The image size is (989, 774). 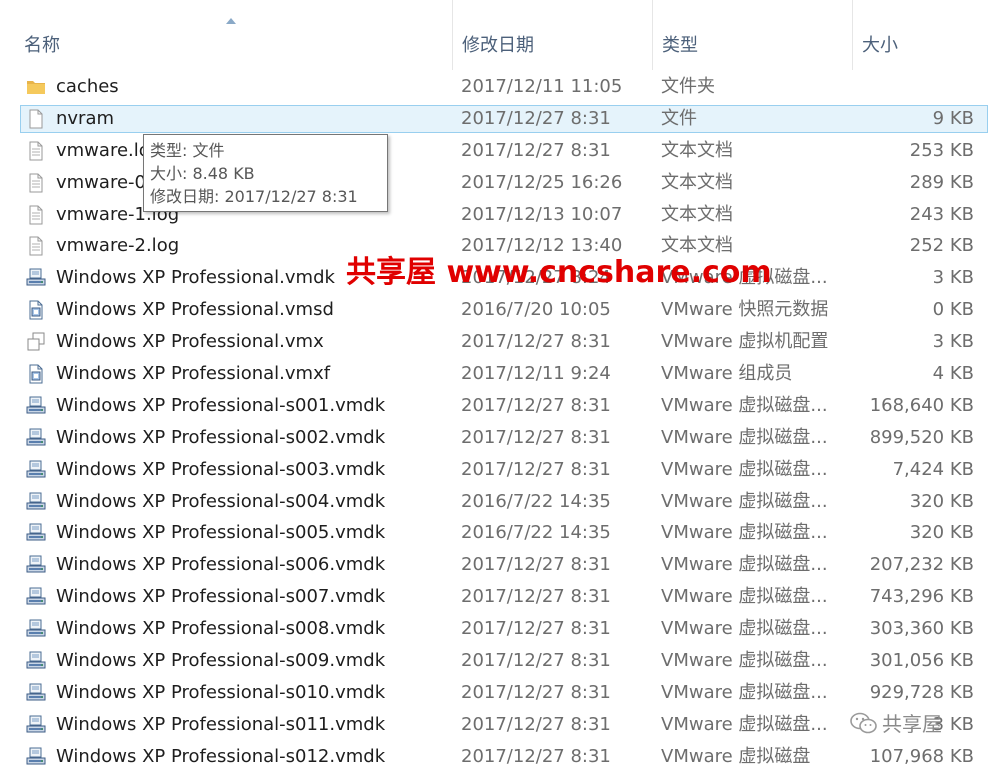 What do you see at coordinates (221, 533) in the screenshot?
I see `file-name: Windows XP Professional-s005.vmdk` at bounding box center [221, 533].